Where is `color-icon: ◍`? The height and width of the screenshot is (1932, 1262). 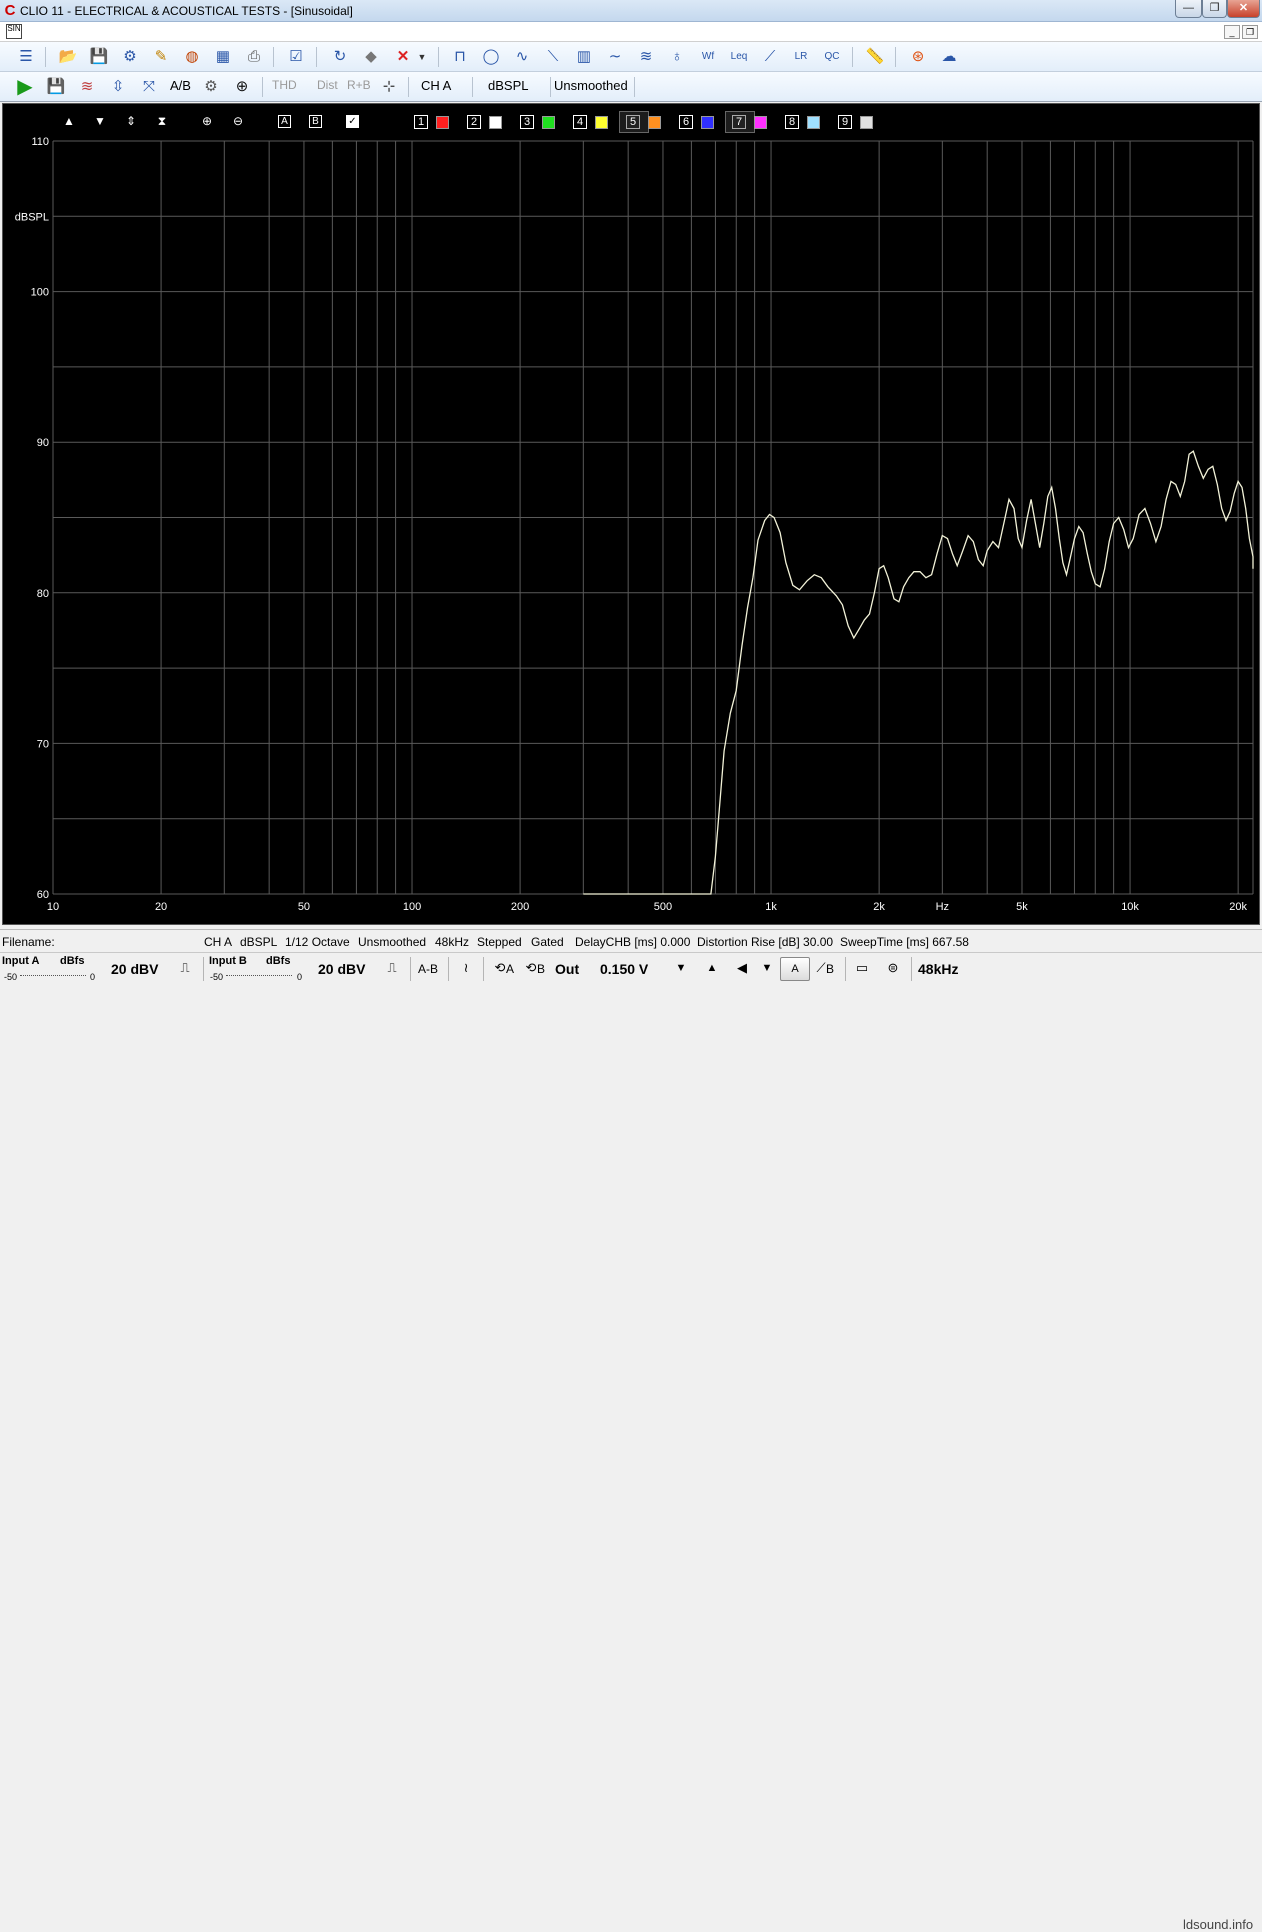 color-icon: ◍ is located at coordinates (192, 57).